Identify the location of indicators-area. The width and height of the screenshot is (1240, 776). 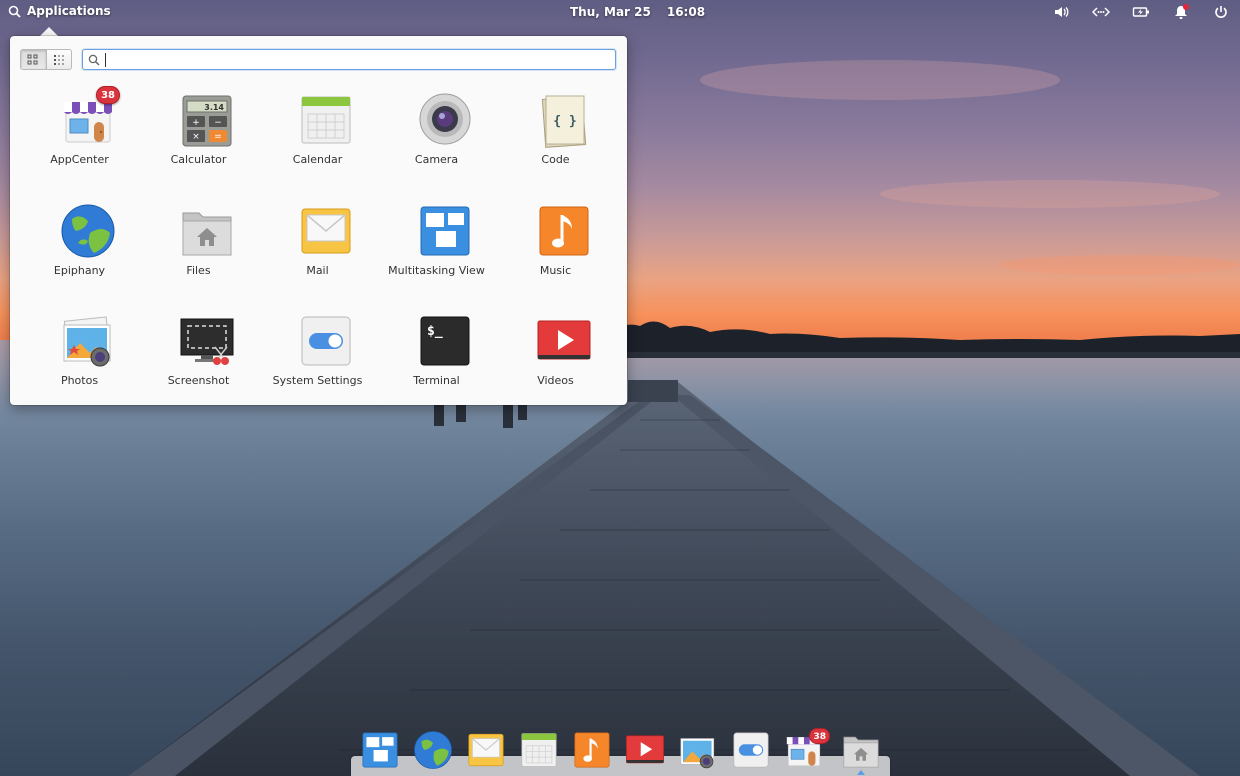
(1141, 12).